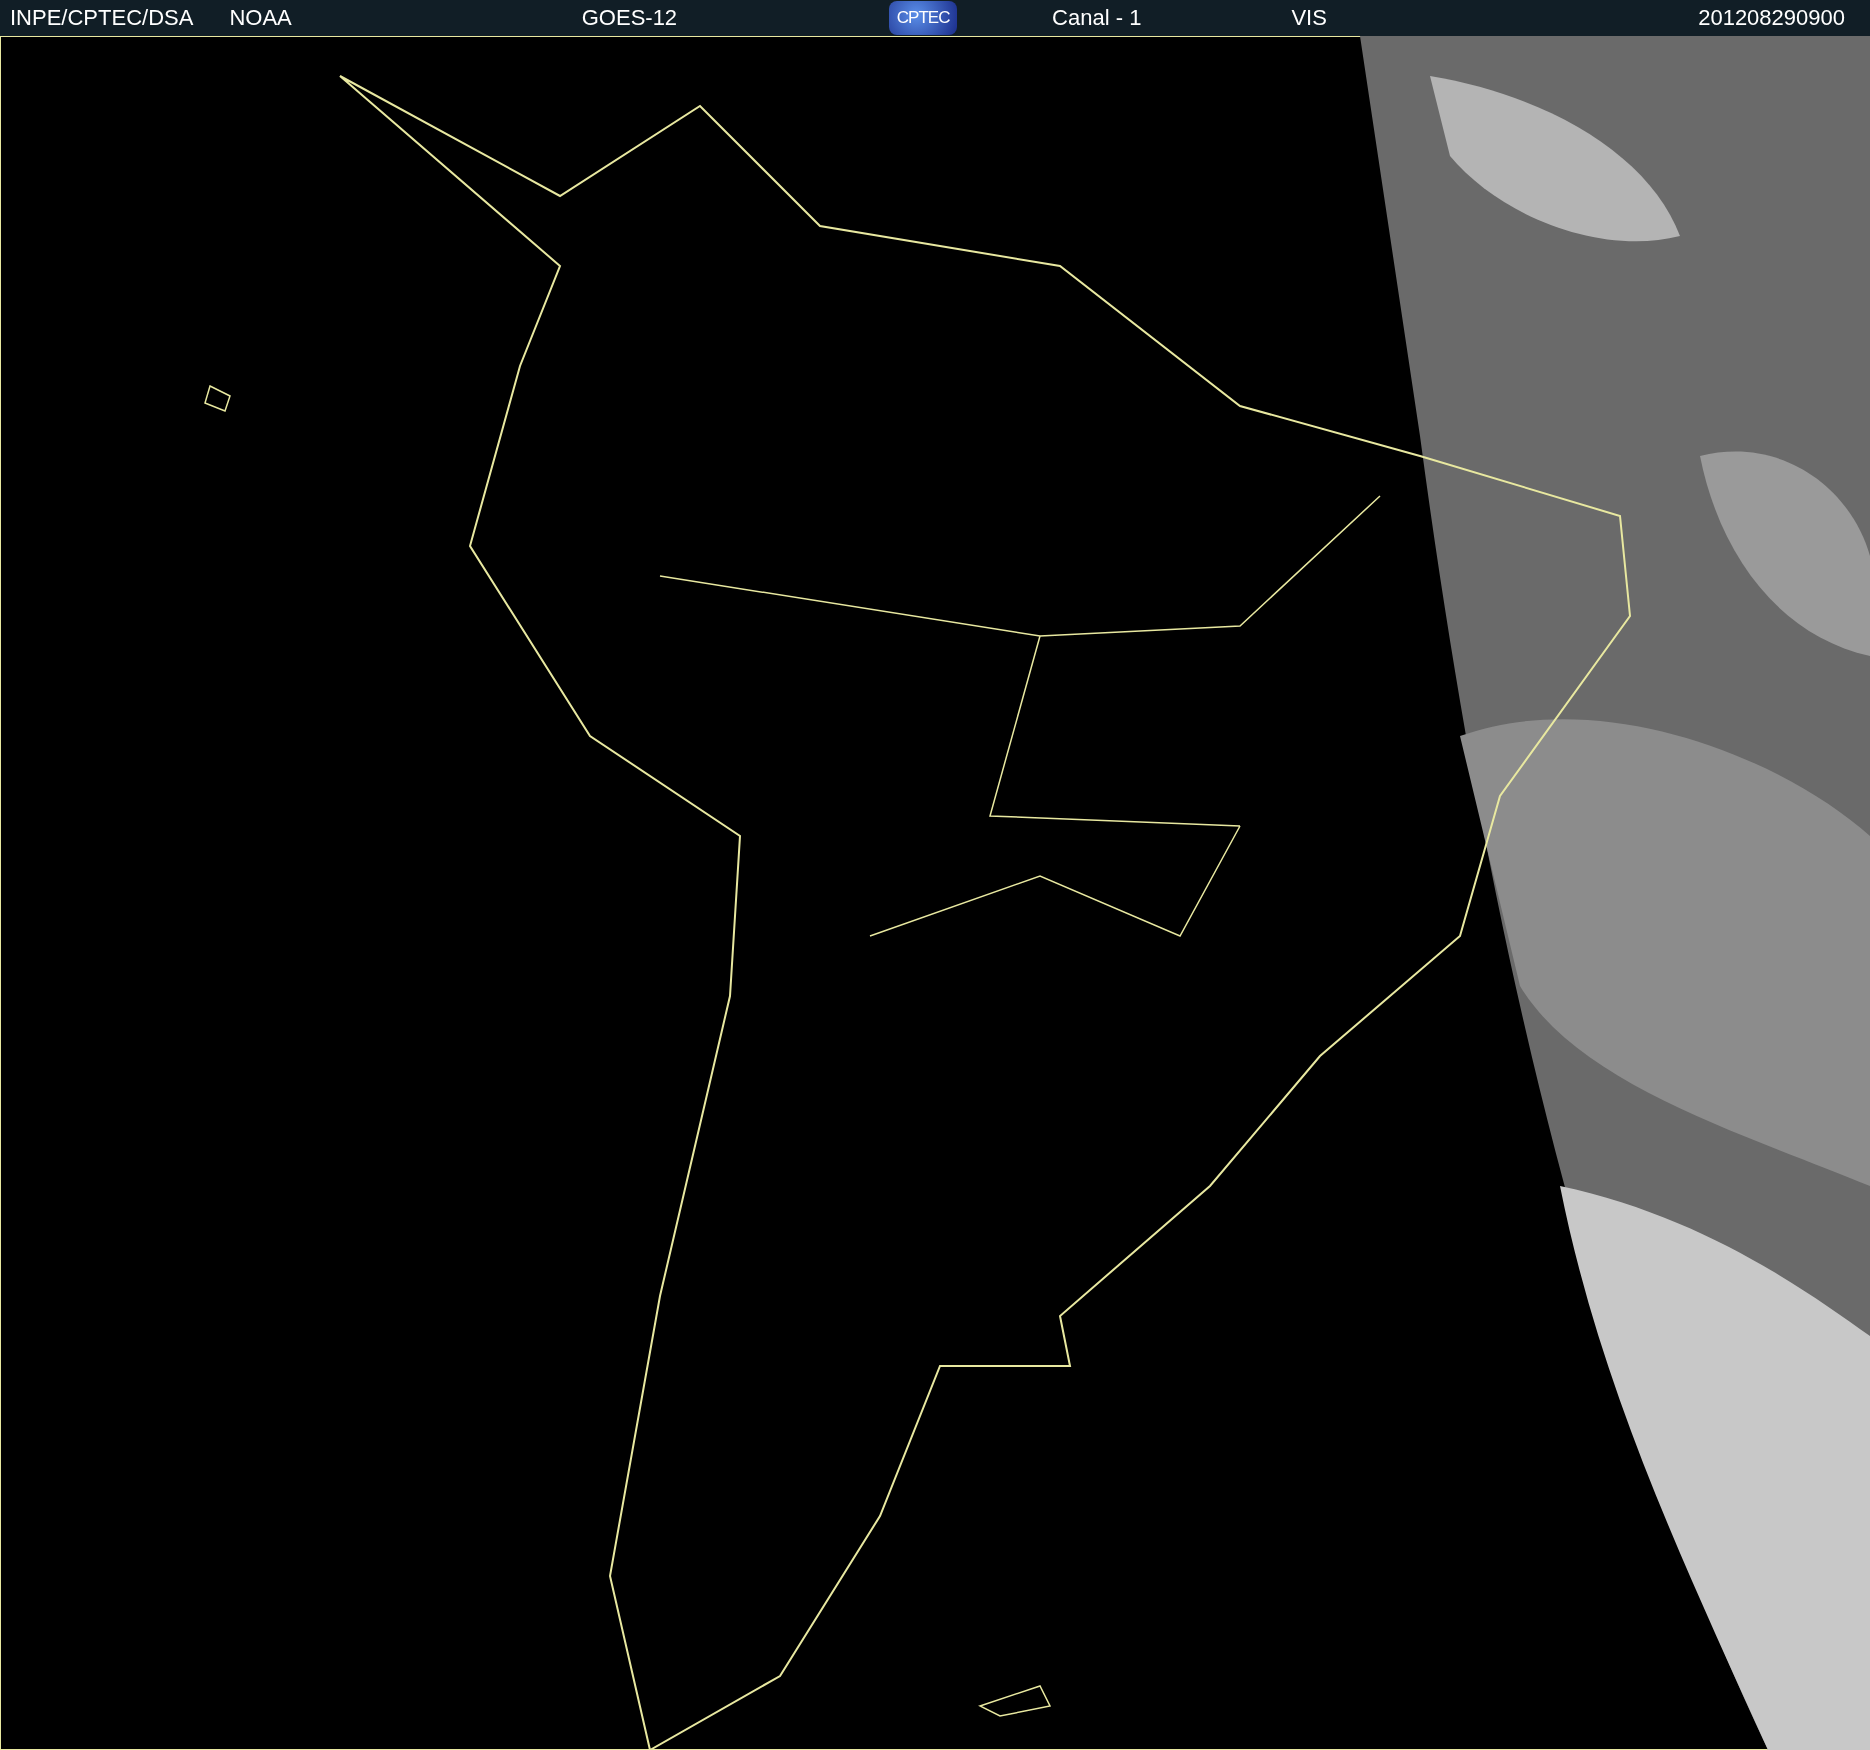  I want to click on satellite-label: GOES-12, so click(629, 18).